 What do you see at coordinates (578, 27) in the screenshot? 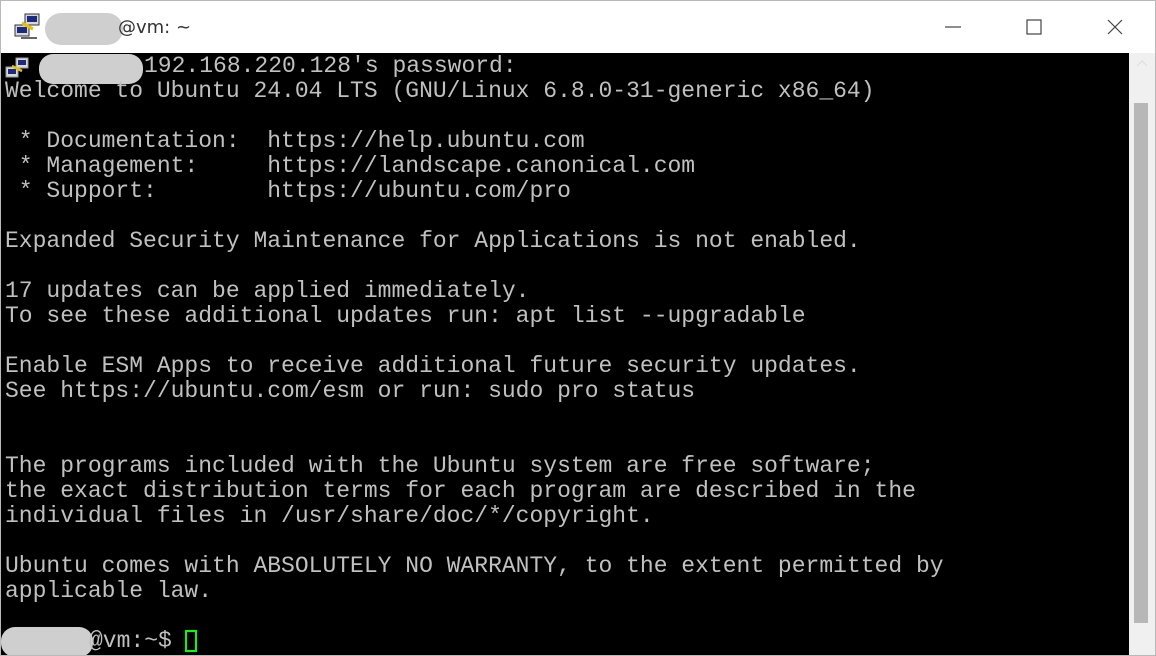
I see `title-bar: @vm: ~` at bounding box center [578, 27].